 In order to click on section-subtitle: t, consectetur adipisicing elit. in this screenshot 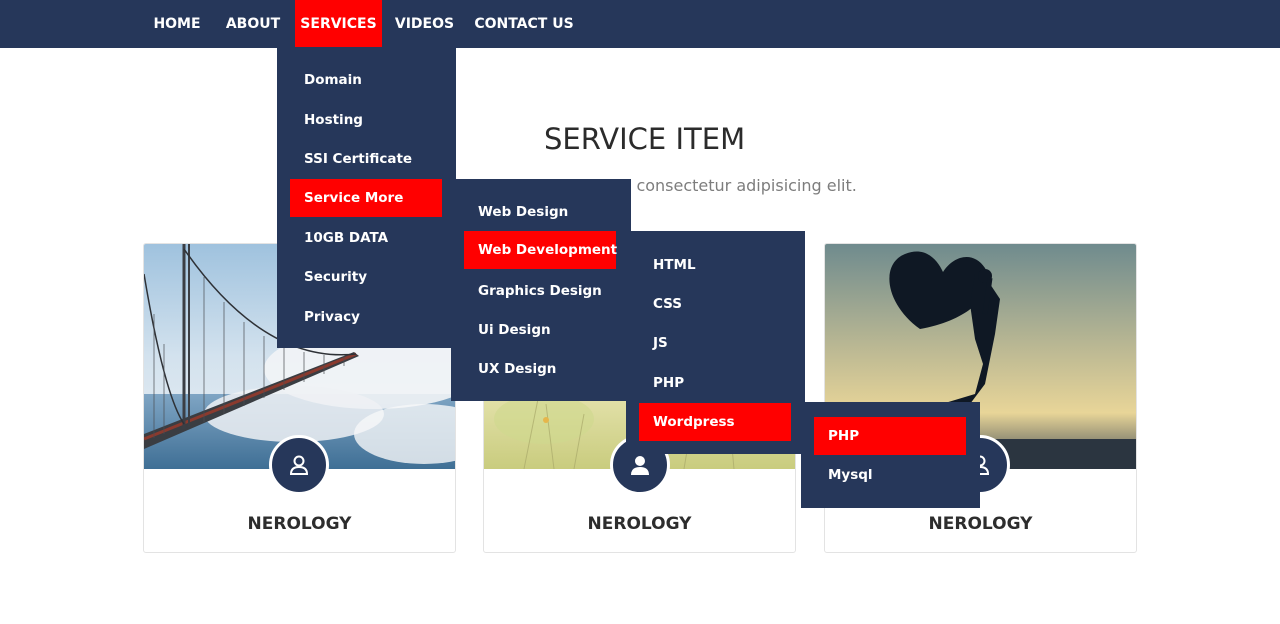, I will do `click(738, 185)`.